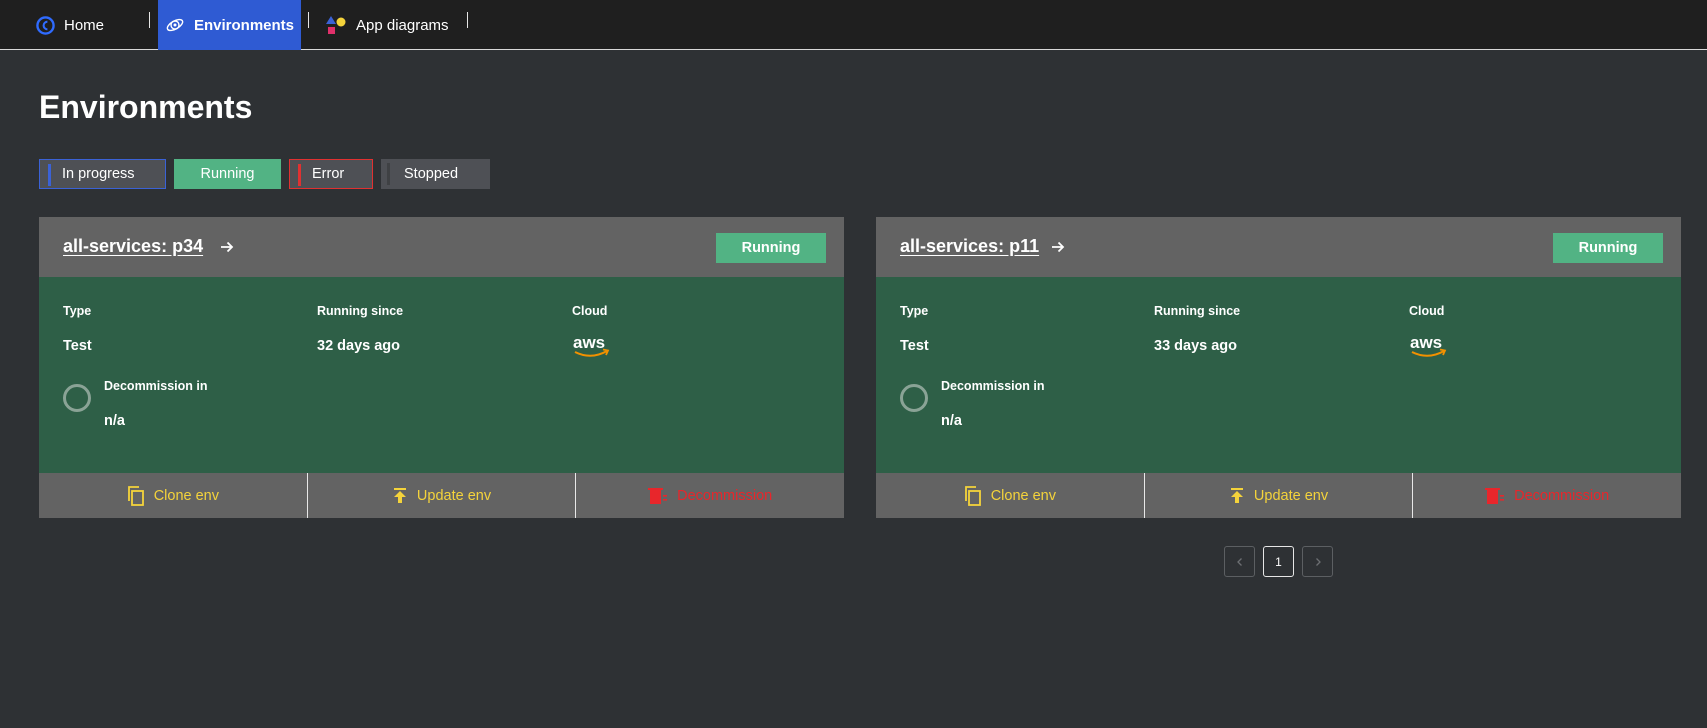  I want to click on app-diagrams-icon, so click(336, 25).